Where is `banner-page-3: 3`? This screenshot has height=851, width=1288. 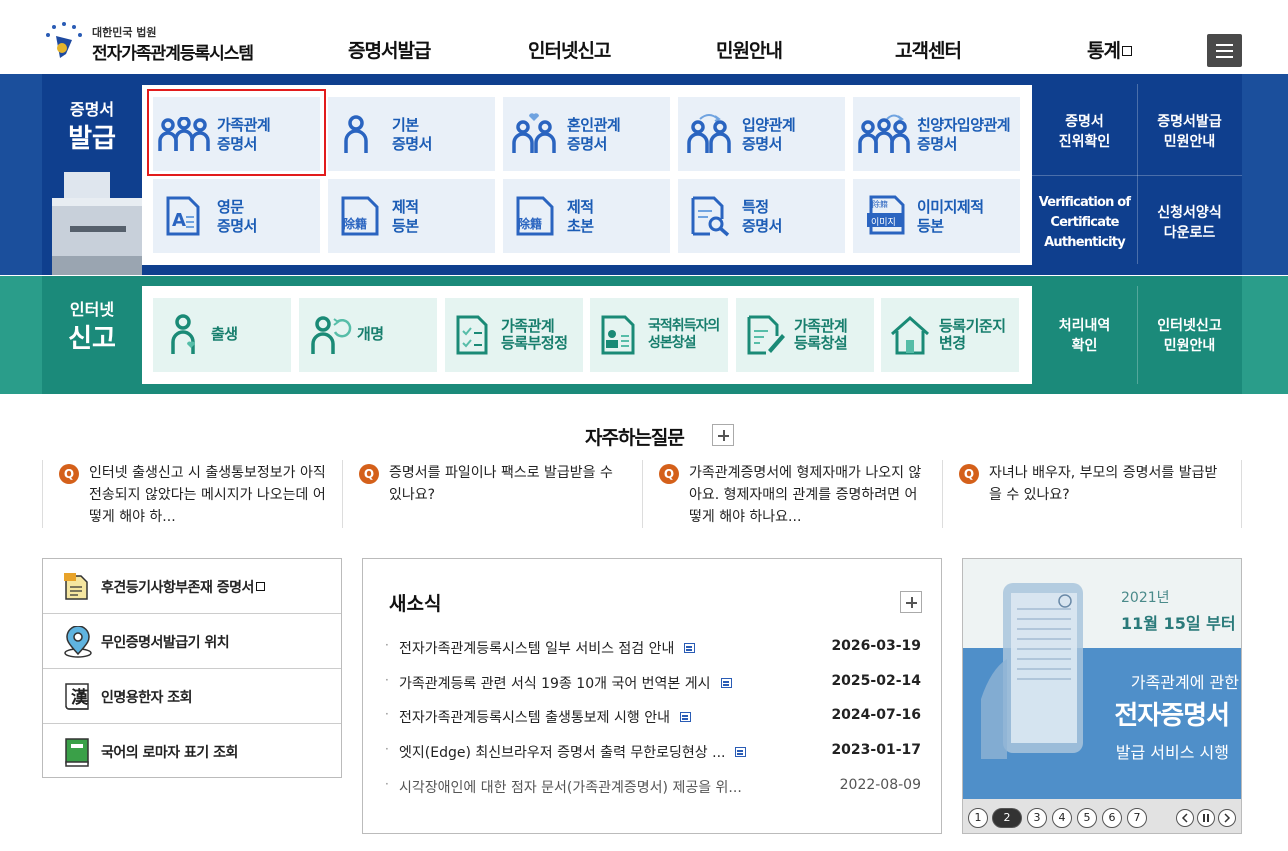 banner-page-3: 3 is located at coordinates (1037, 818).